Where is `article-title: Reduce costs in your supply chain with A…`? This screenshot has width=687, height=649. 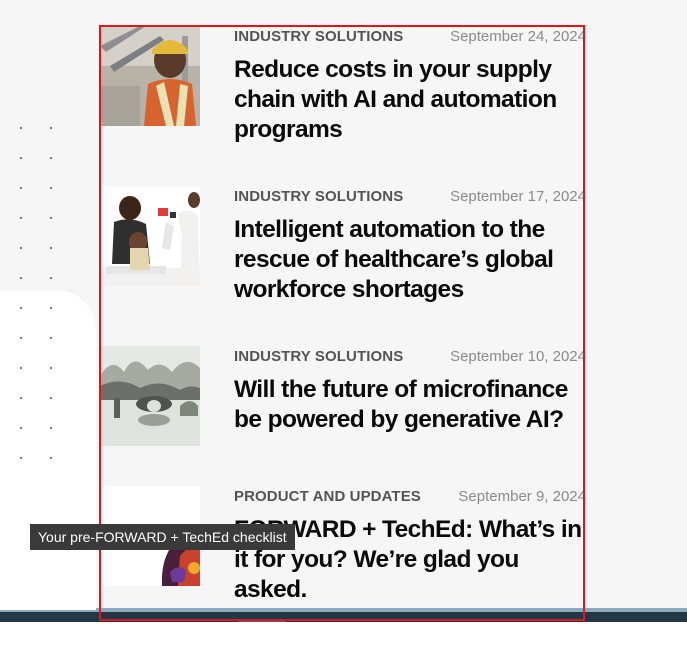
article-title: Reduce costs in your supply chain with A… is located at coordinates (410, 100).